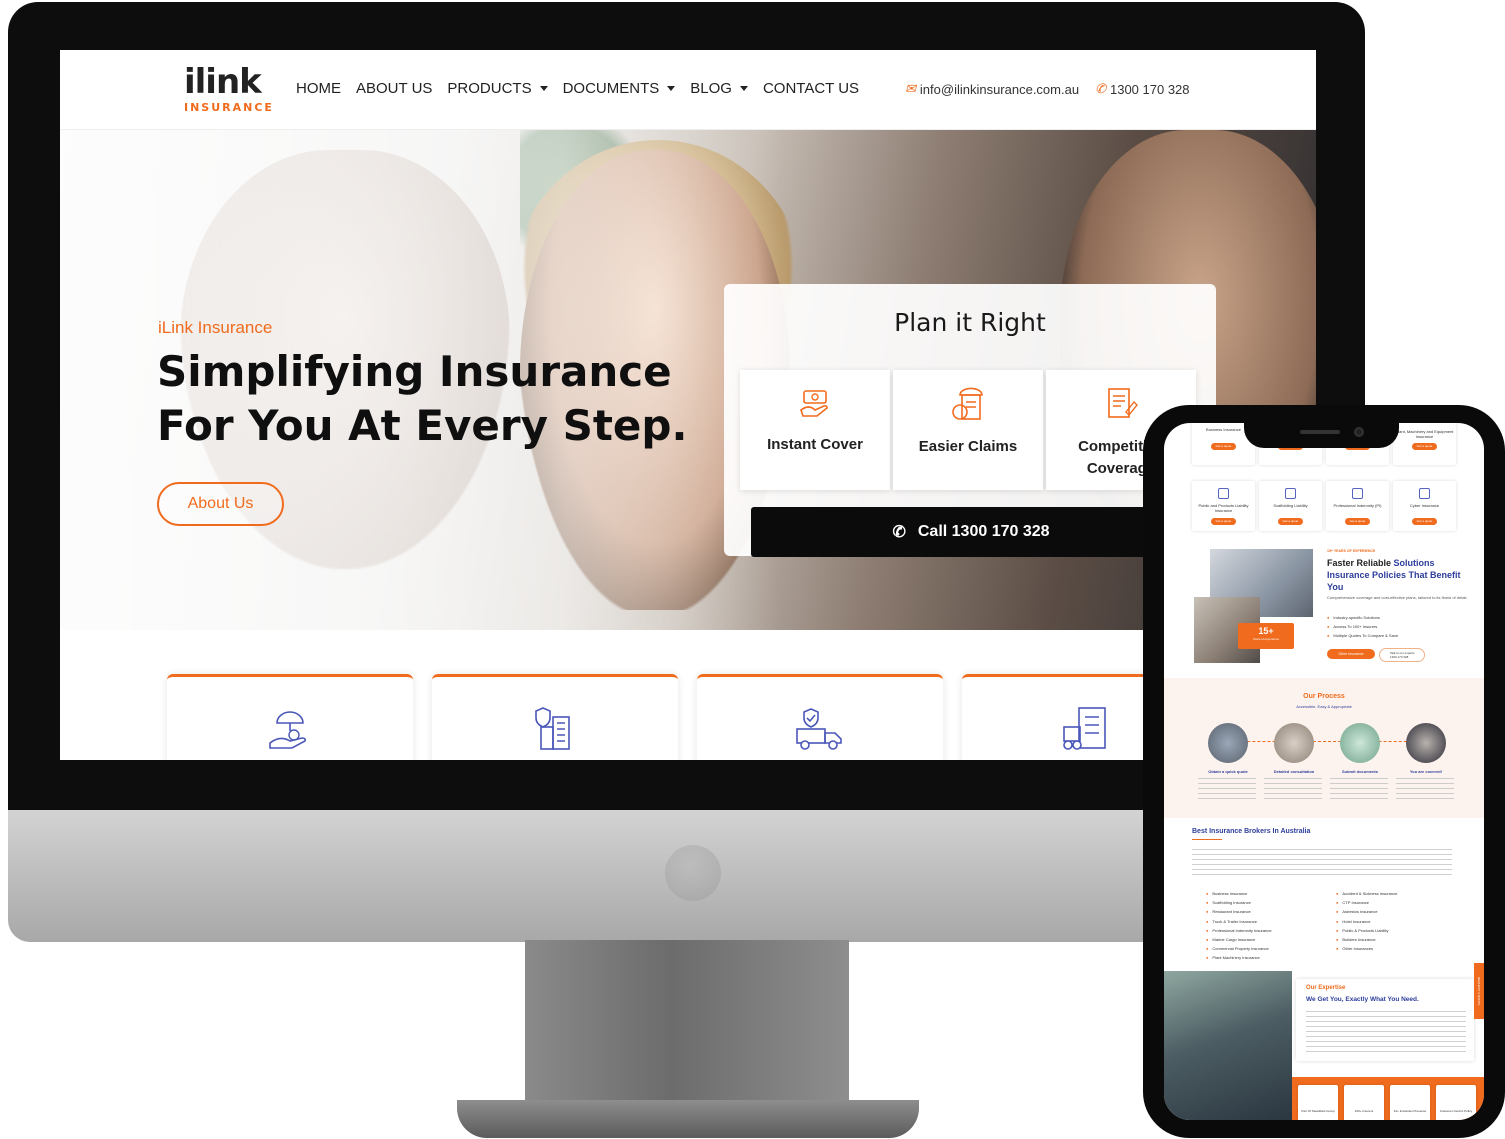 The image size is (1505, 1139). What do you see at coordinates (1426, 771) in the screenshot?
I see `process-step-label: You are covered!` at bounding box center [1426, 771].